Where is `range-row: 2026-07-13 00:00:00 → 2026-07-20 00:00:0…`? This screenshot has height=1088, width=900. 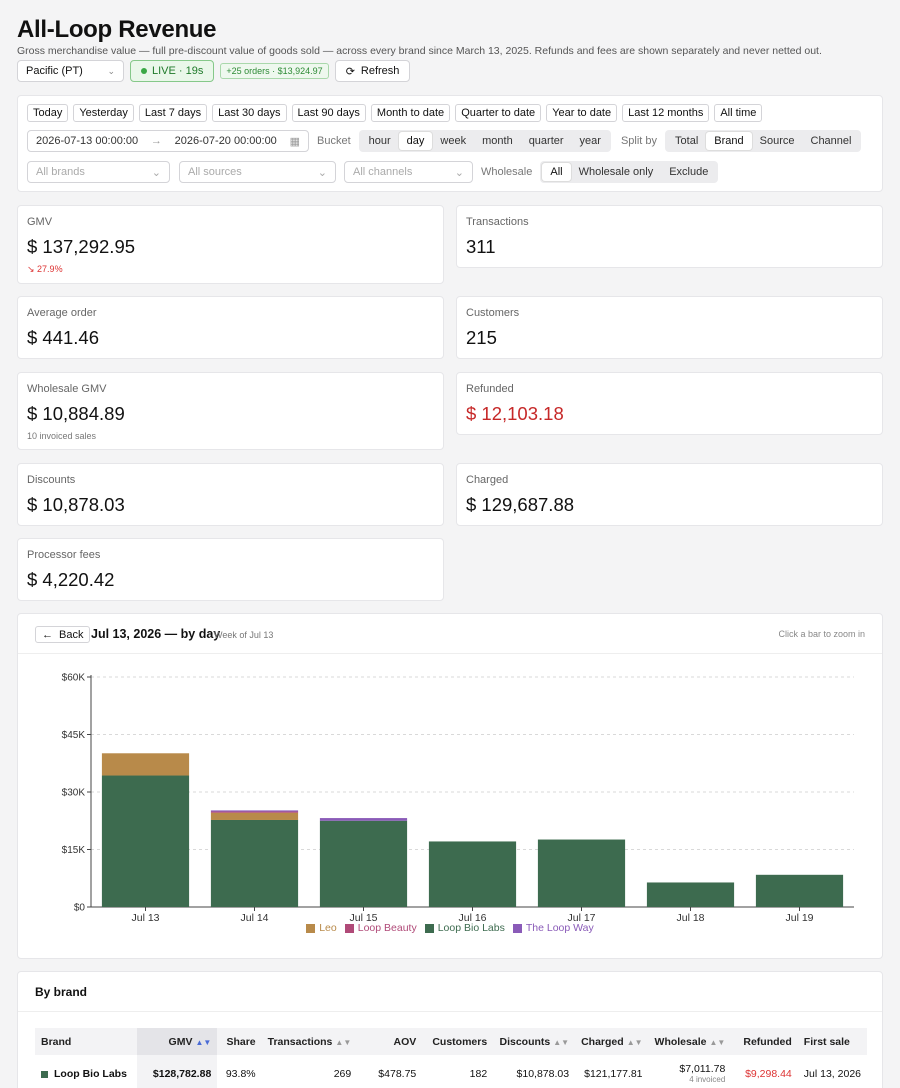
range-row: 2026-07-13 00:00:00 → 2026-07-20 00:00:0… is located at coordinates (444, 141).